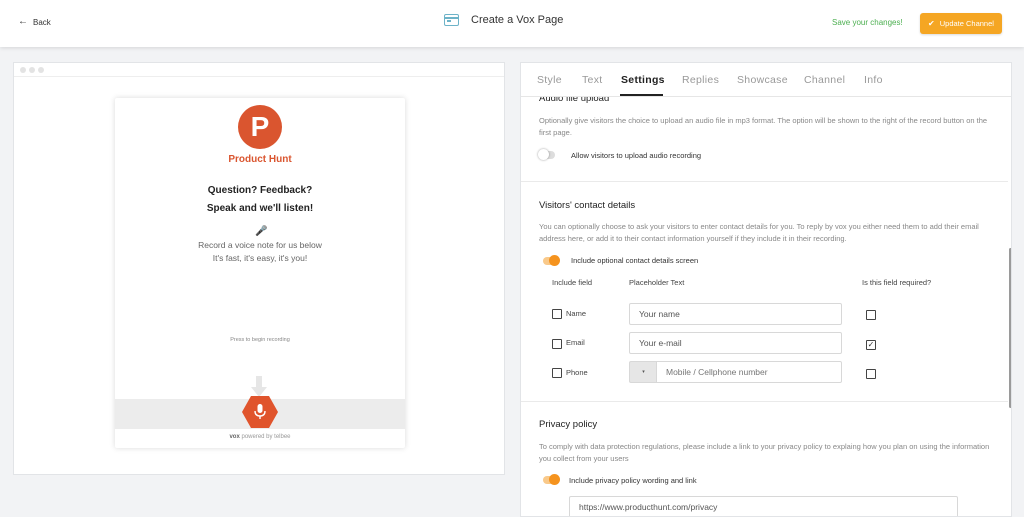  Describe the element at coordinates (260, 159) in the screenshot. I see `brand-name: Product Hunt` at that location.